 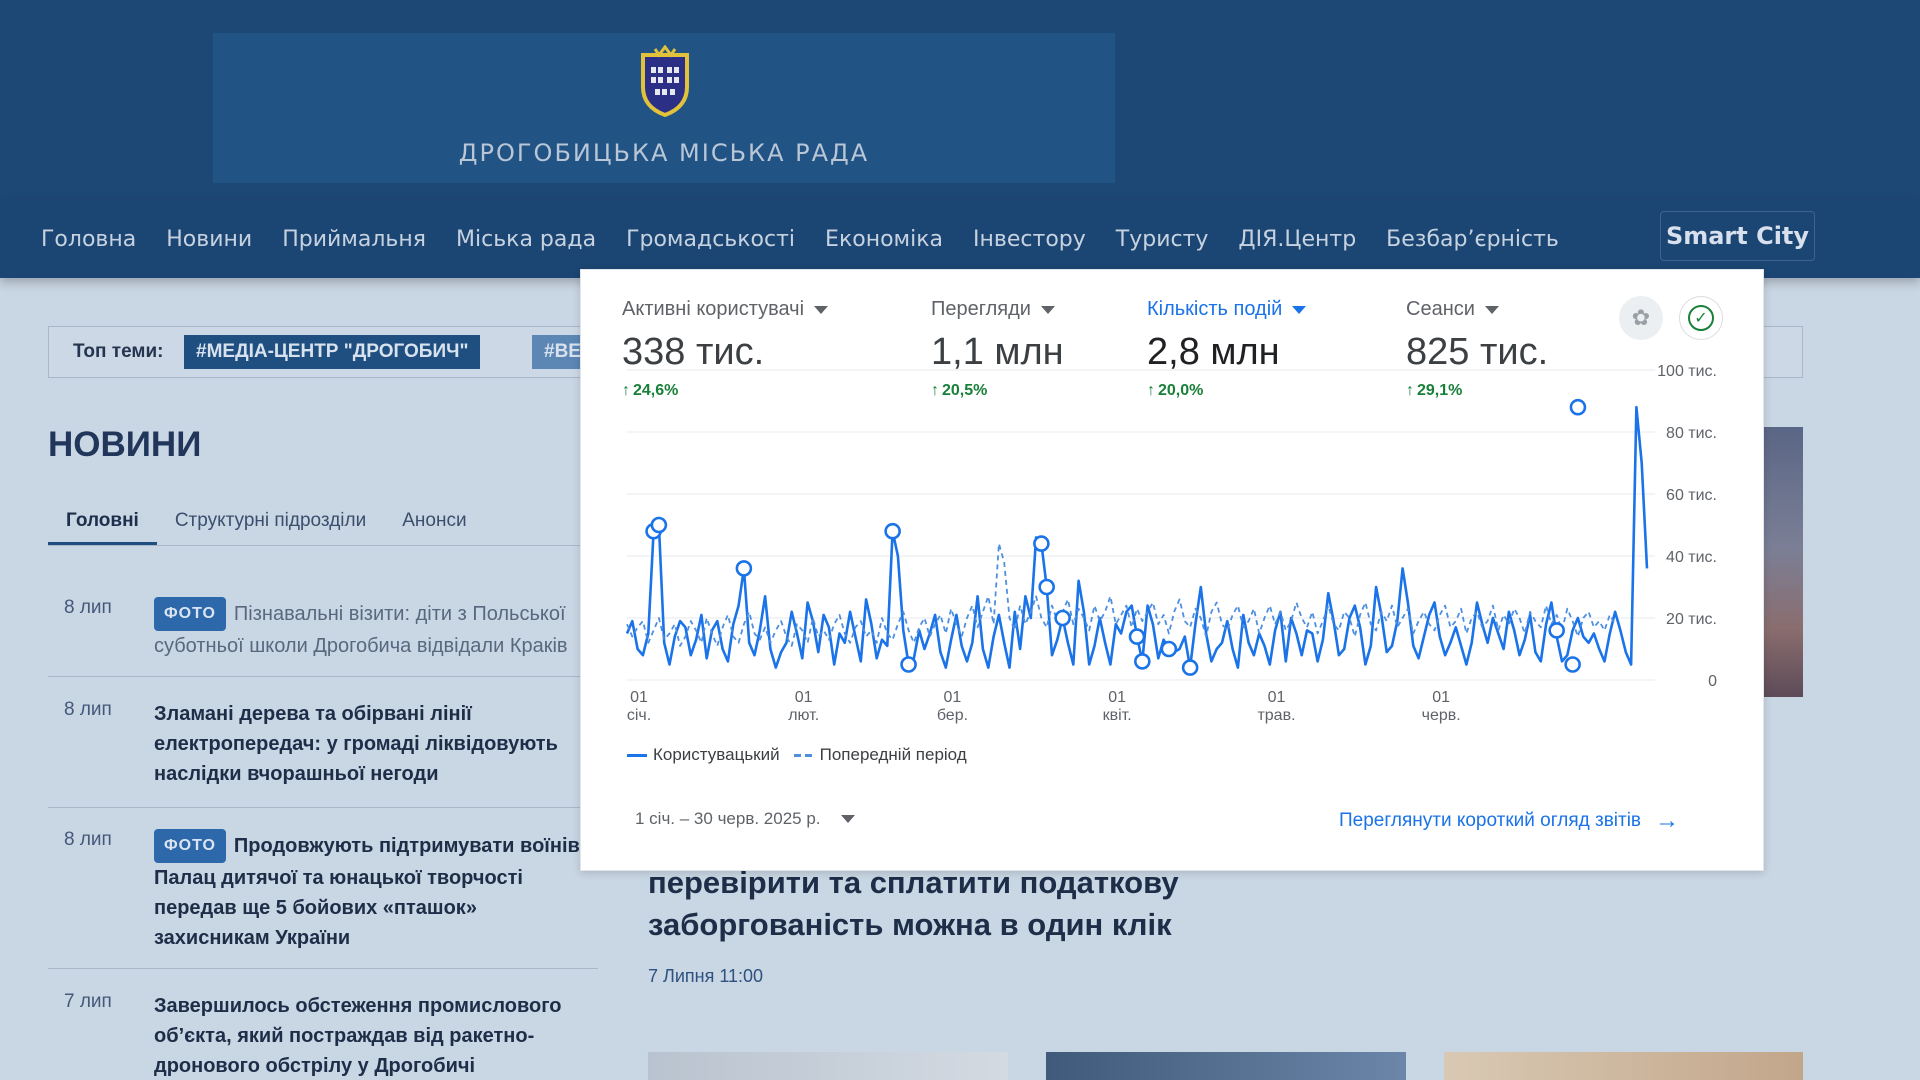 I want to click on logo-banner: ДРОГОБИЦЬКА МІСЬКА РАДА, so click(x=664, y=108).